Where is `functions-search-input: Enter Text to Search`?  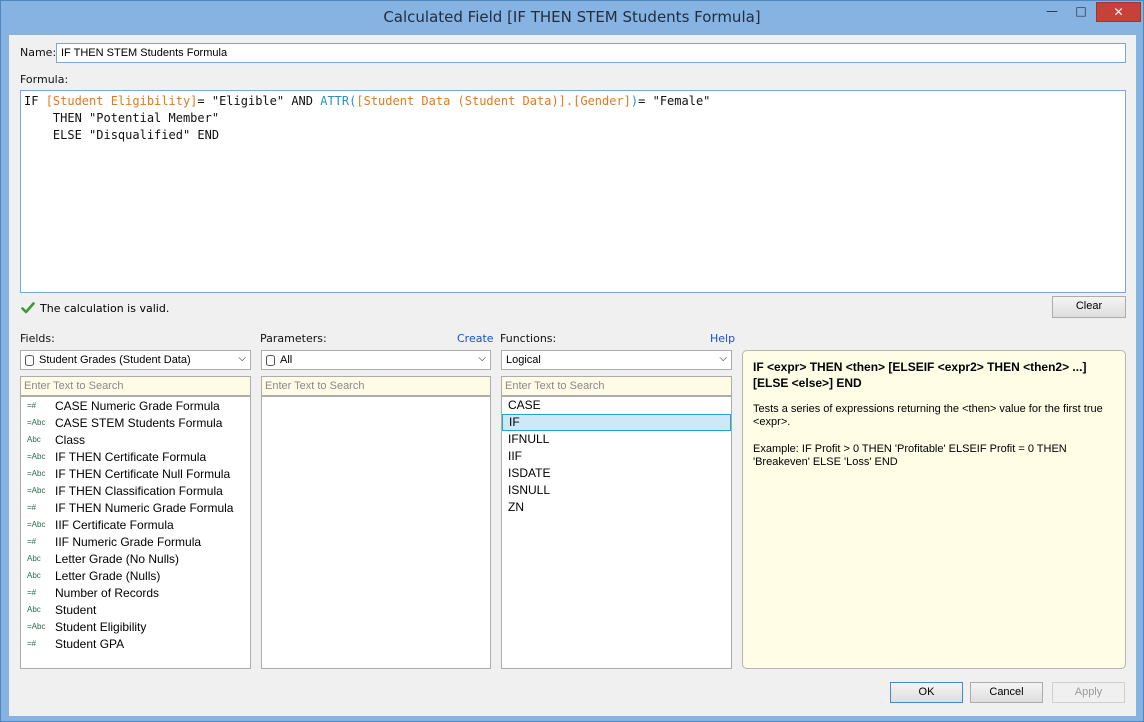
functions-search-input: Enter Text to Search is located at coordinates (616, 386).